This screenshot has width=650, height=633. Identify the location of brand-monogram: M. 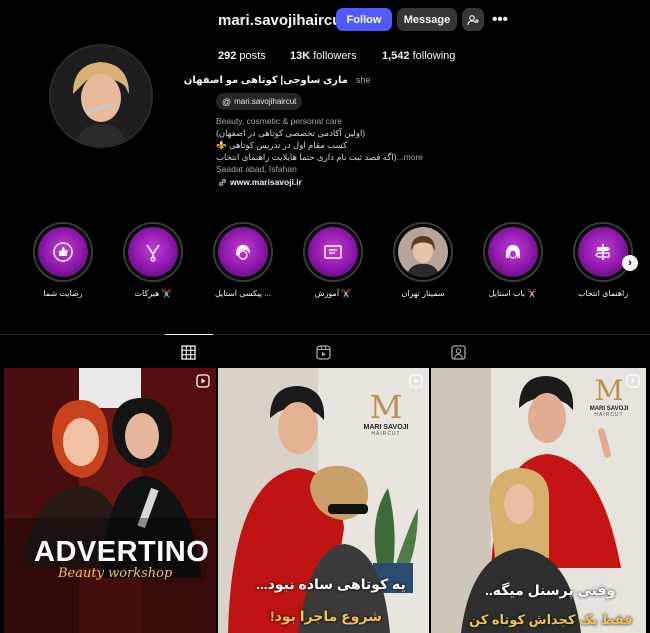
(386, 407).